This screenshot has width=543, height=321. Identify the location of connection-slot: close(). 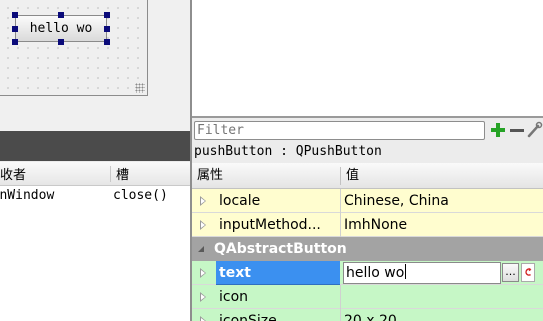
(140, 195).